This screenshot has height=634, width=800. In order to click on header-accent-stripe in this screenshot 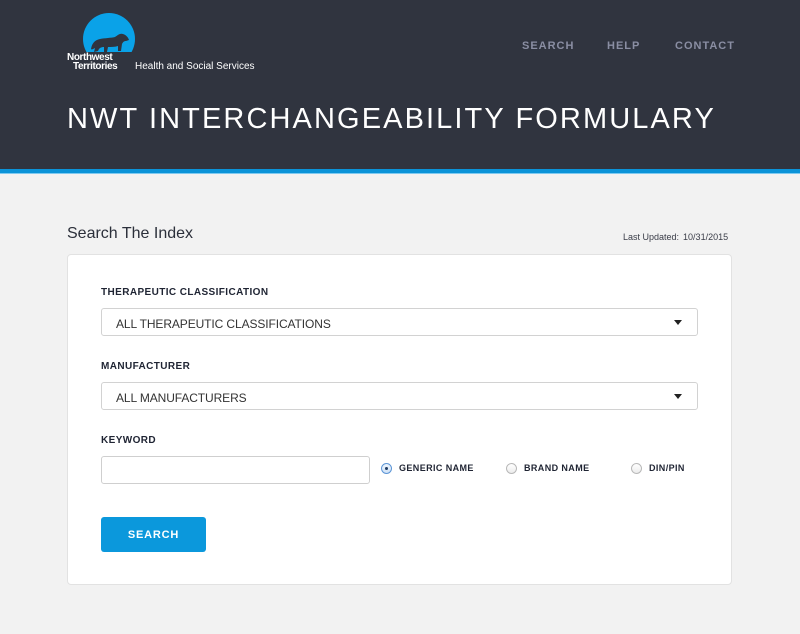, I will do `click(400, 171)`.